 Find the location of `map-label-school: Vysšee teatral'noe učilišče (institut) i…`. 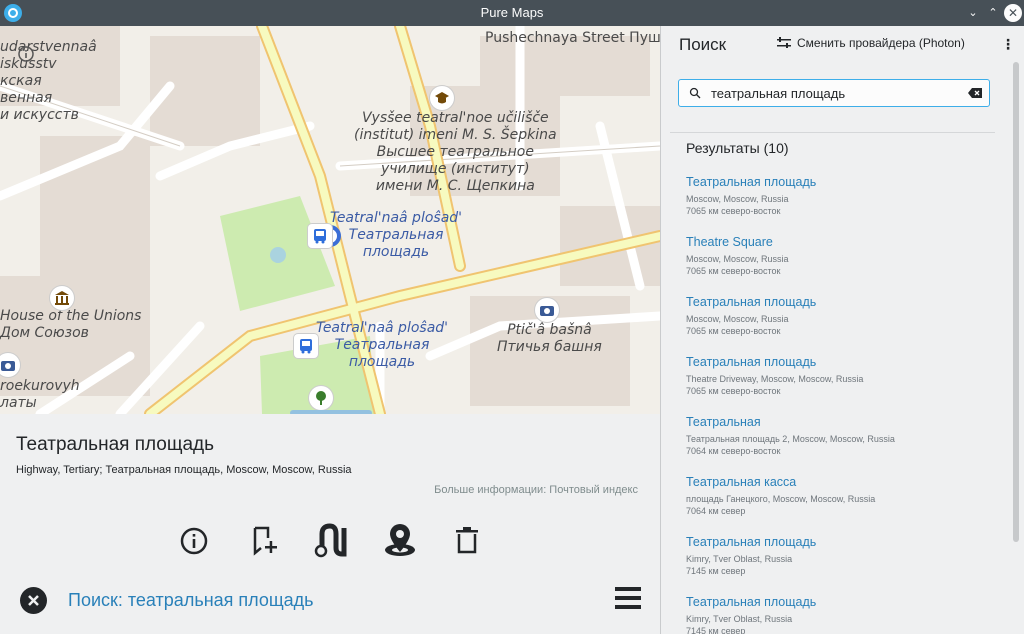

map-label-school: Vysšee teatral'noe učilišče (institut) i… is located at coordinates (455, 152).